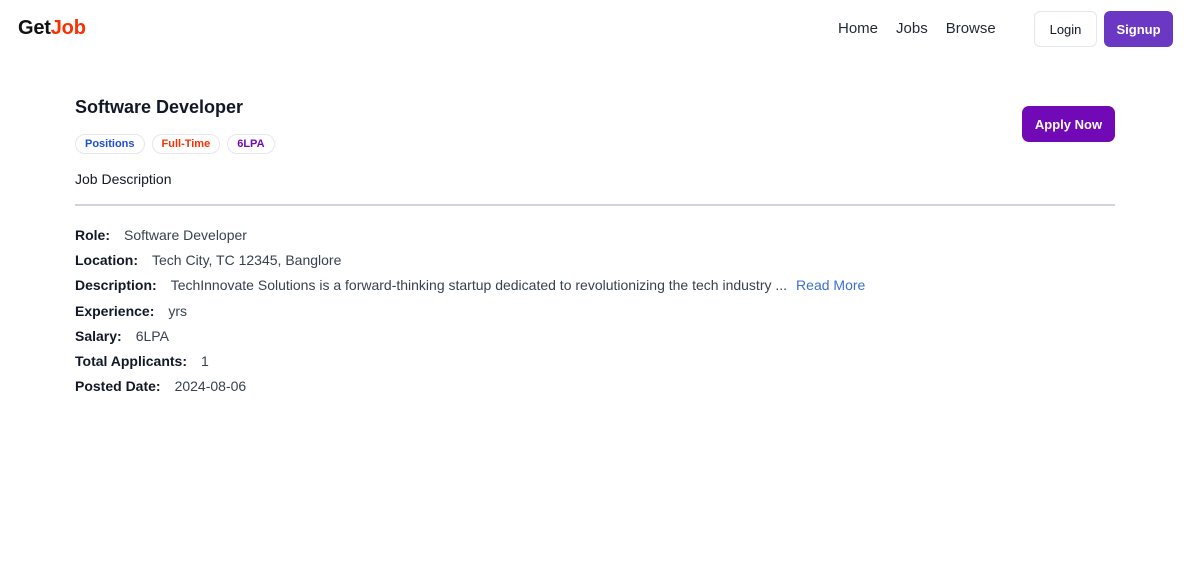 Image resolution: width=1190 pixels, height=581 pixels. What do you see at coordinates (185, 234) in the screenshot?
I see `role-value: Software Developer` at bounding box center [185, 234].